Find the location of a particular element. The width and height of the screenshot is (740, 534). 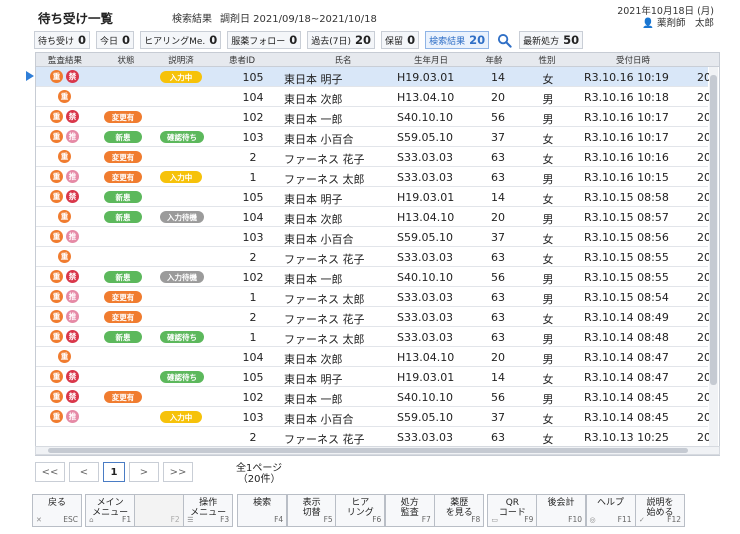

function-key-f6: ヒア リング F6 is located at coordinates (360, 510).